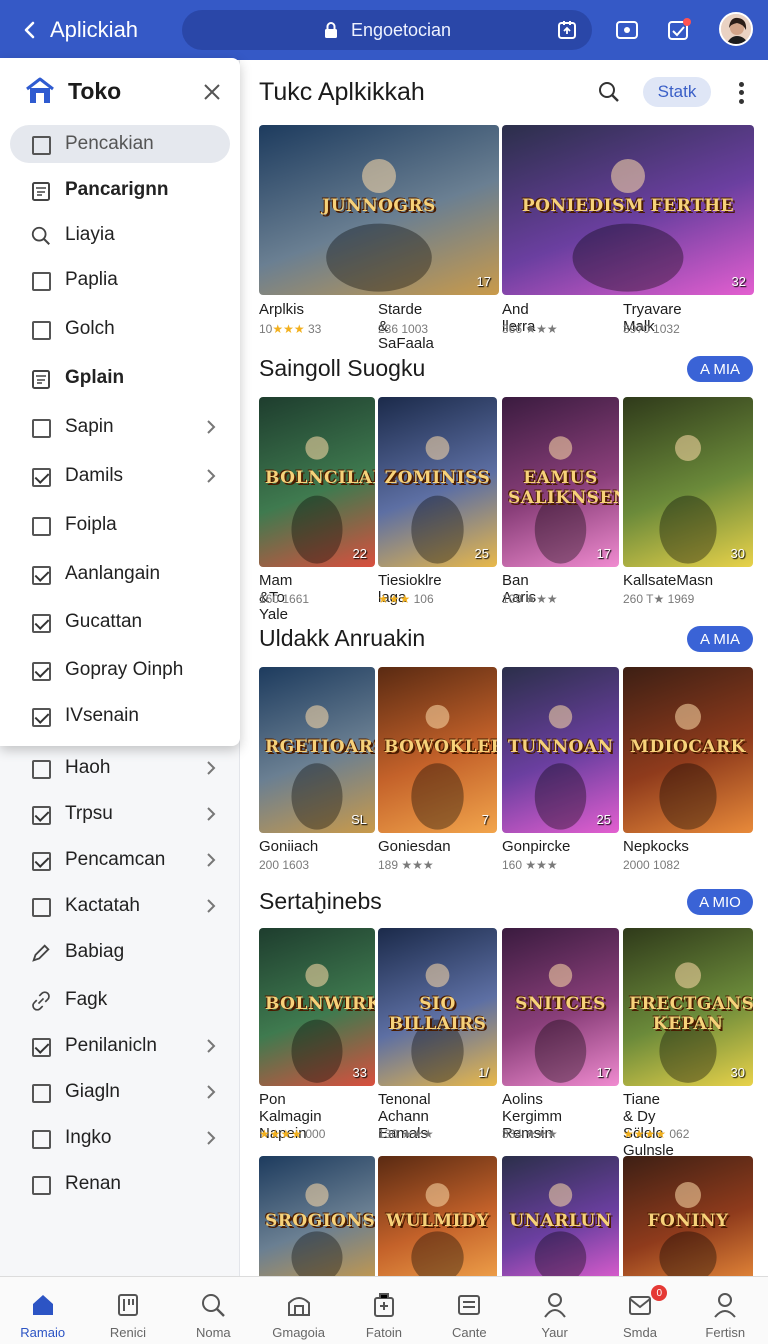  I want to click on sidebar-item: Fagk, so click(120, 1000).